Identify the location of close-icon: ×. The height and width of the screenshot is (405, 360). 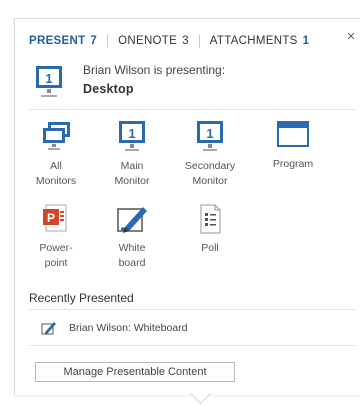
(351, 37).